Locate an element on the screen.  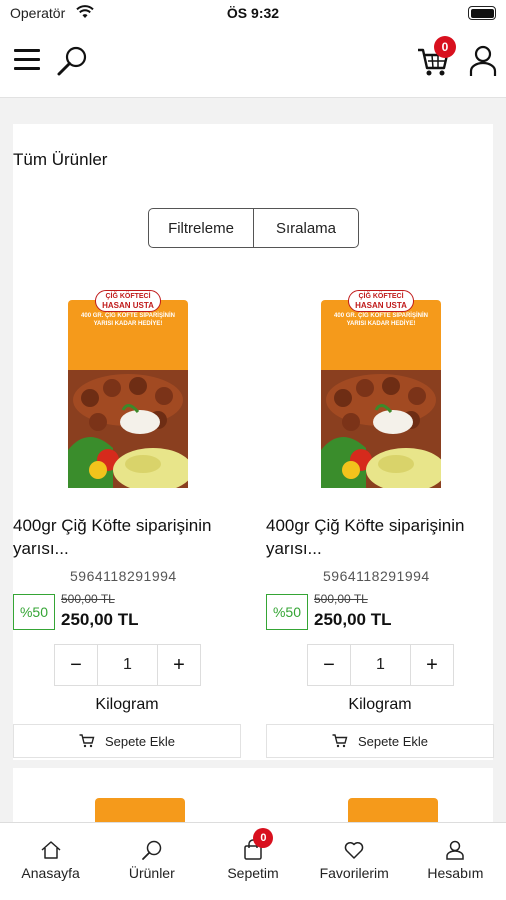
nav-label-home: Anasayfa is located at coordinates (50, 873).